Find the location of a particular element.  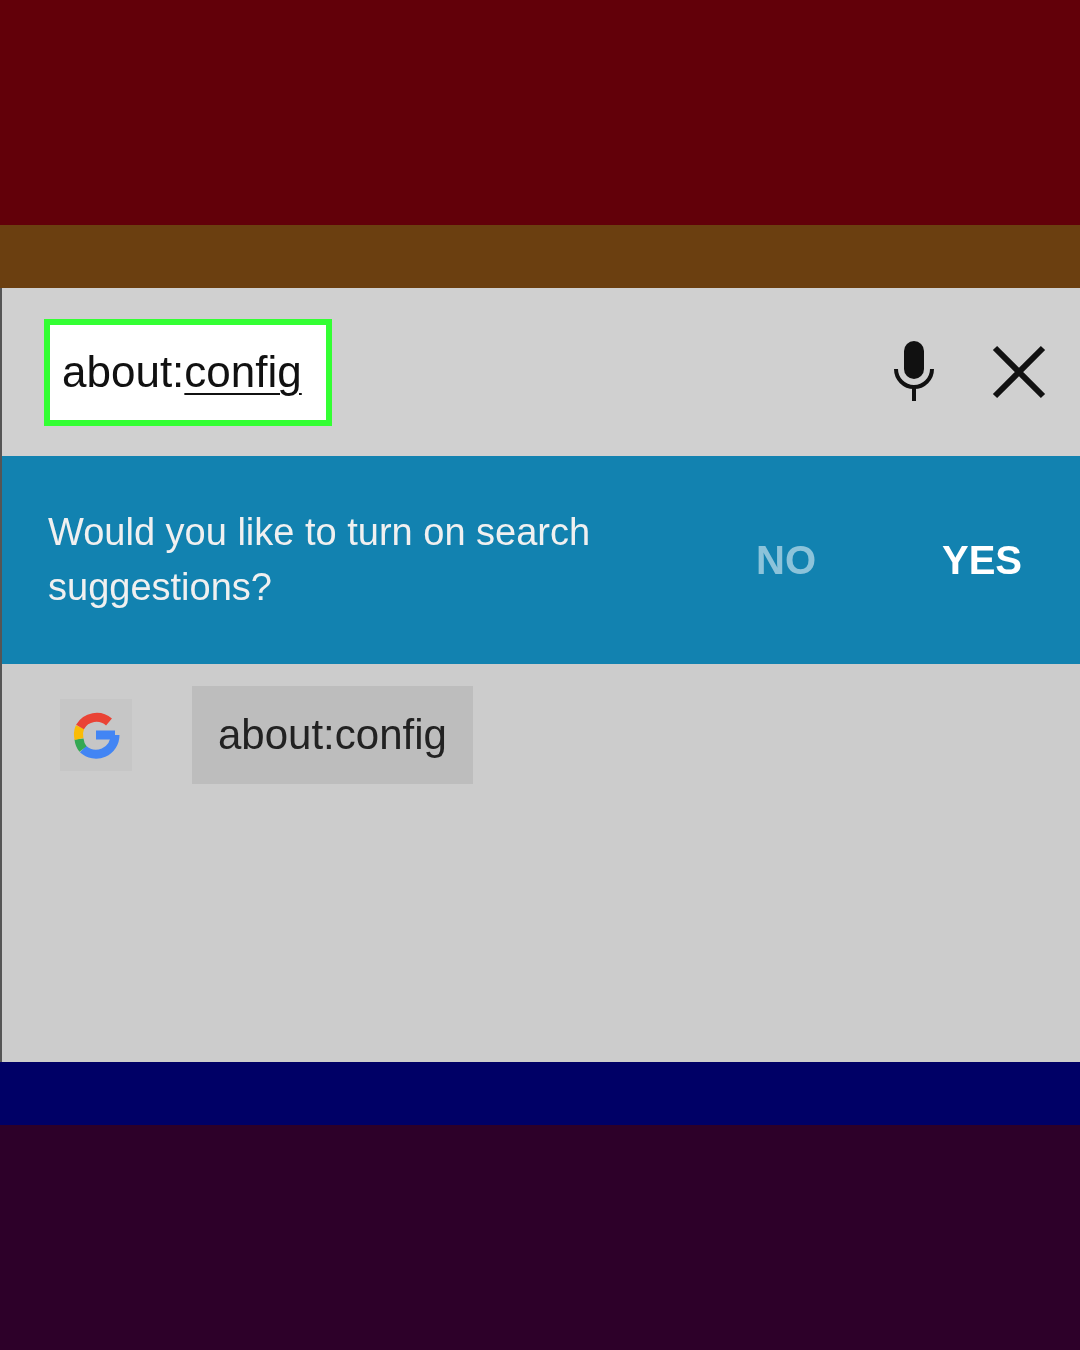

accept-button: YES is located at coordinates (982, 560).